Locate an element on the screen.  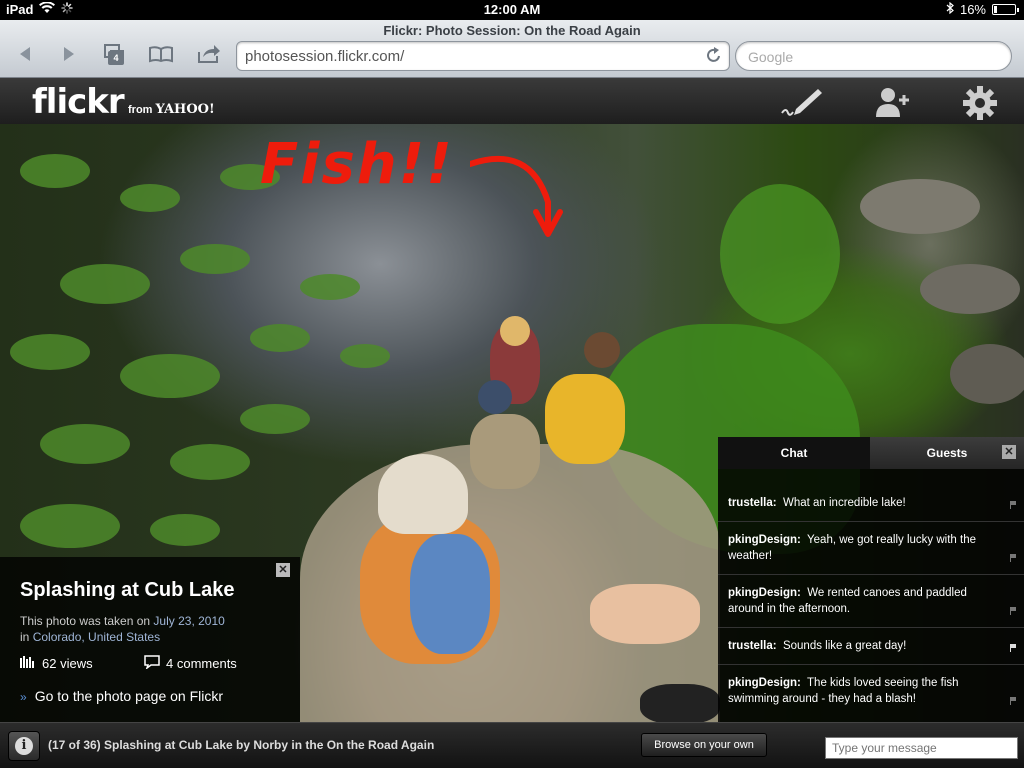
page-title: Flickr: Photo Session: On the Road Again is located at coordinates (512, 30).